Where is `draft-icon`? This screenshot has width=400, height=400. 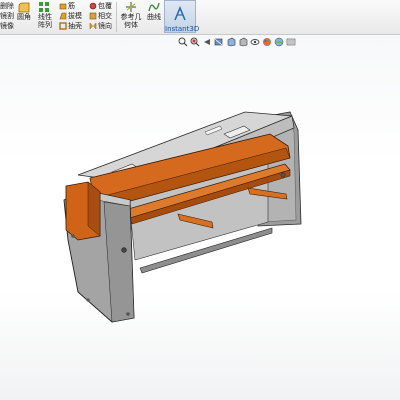
draft-icon is located at coordinates (63, 16).